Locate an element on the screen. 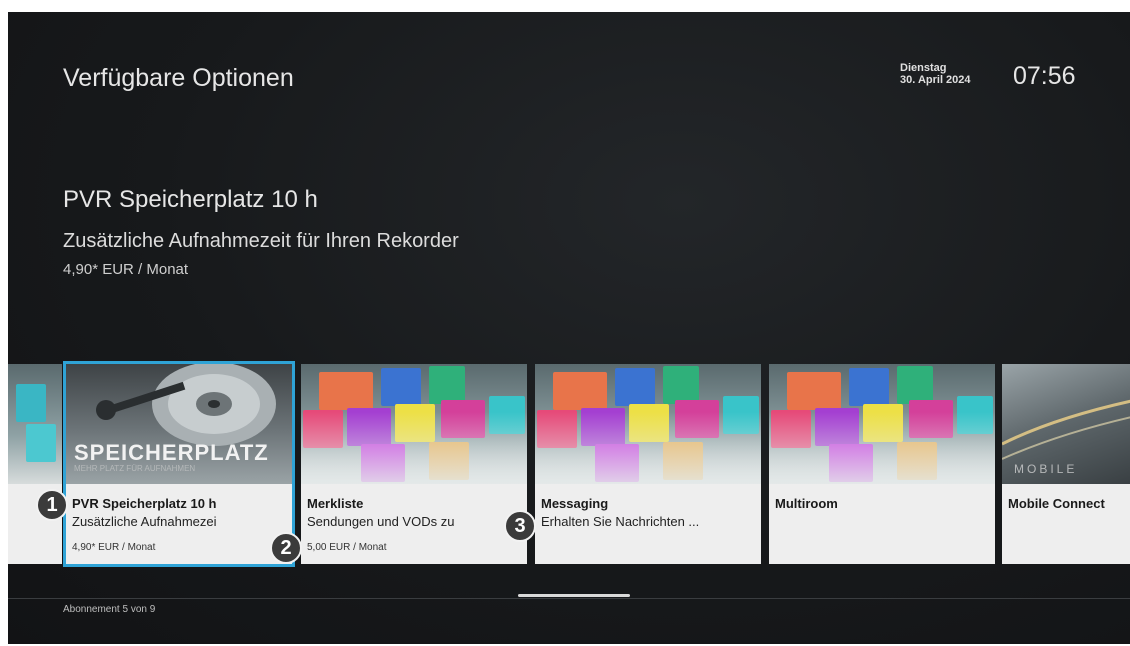 The width and height of the screenshot is (1130, 646). detail-price: 4,90* EUR / Monat is located at coordinates (126, 269).